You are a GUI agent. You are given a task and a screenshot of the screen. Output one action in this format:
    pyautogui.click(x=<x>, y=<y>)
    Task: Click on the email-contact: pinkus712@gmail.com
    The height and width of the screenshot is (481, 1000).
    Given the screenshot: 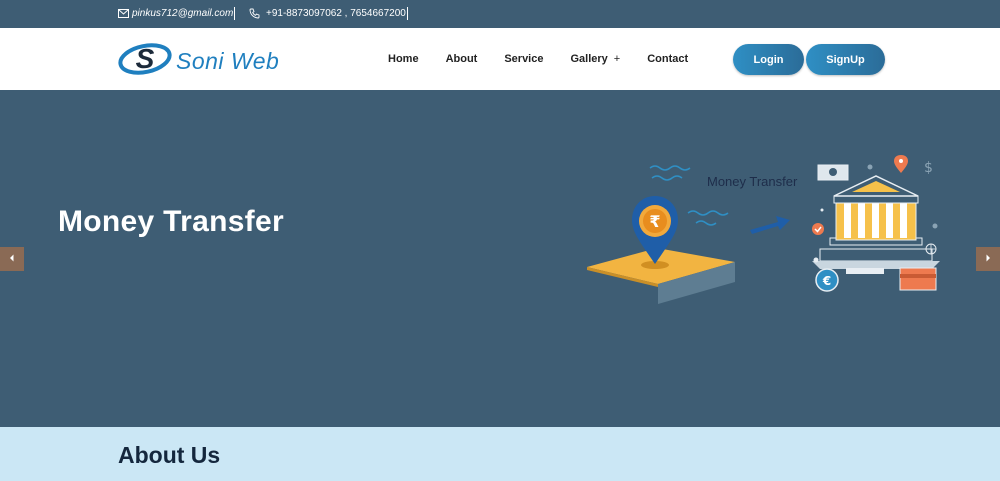 What is the action you would take?
    pyautogui.click(x=175, y=13)
    